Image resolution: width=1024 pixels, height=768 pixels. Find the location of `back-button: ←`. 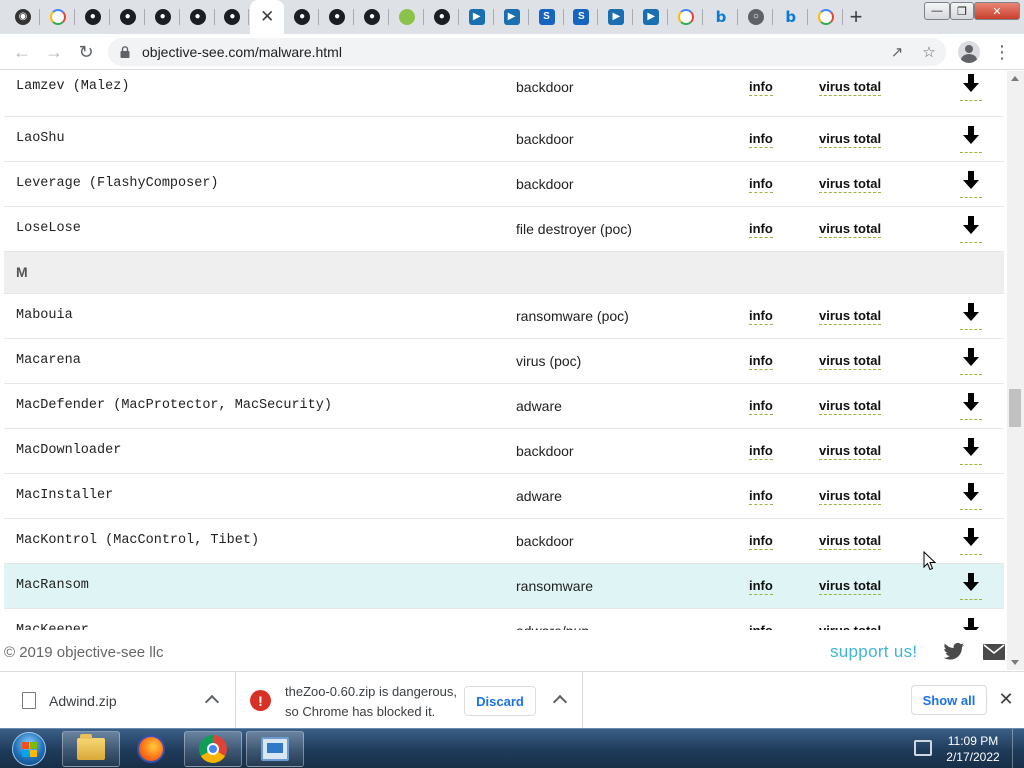

back-button: ← is located at coordinates (22, 52).